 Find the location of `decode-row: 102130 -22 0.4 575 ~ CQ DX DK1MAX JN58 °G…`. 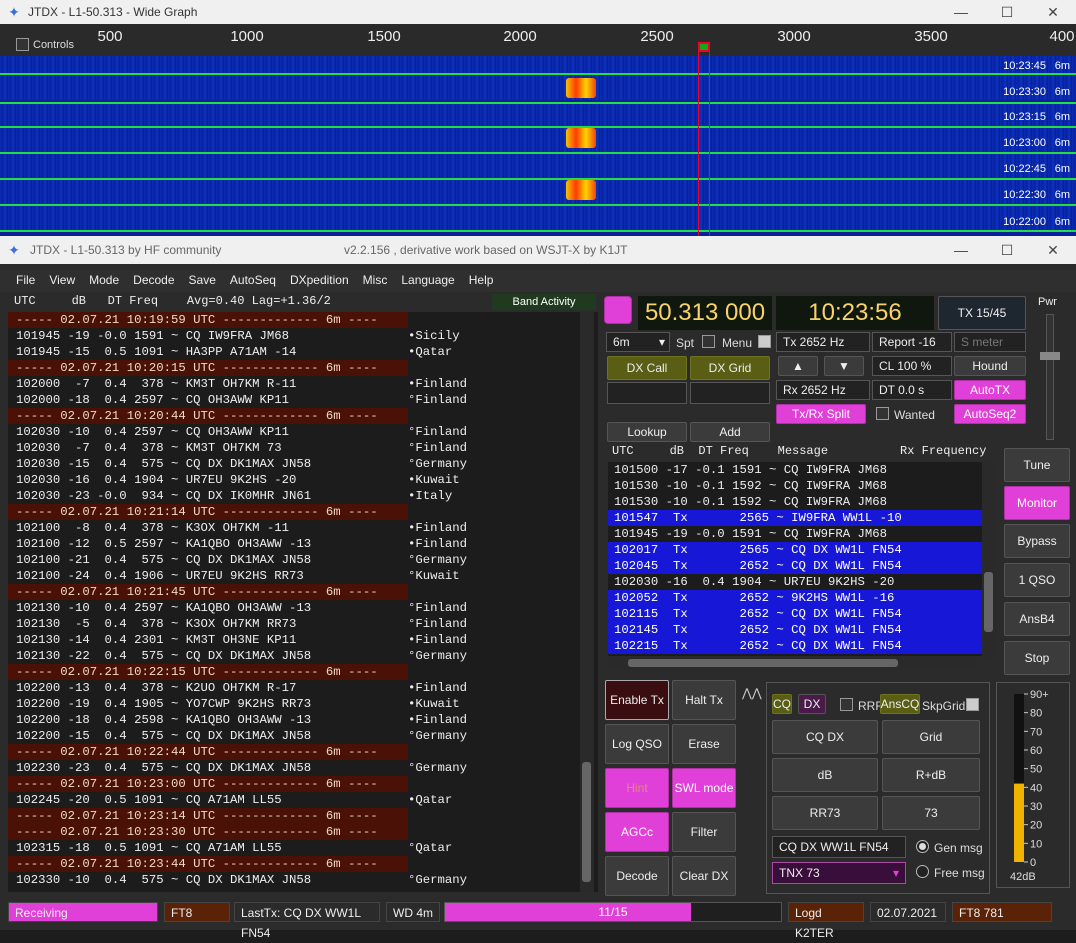

decode-row: 102130 -22 0.4 575 ~ CQ DX DK1MAX JN58 °G… is located at coordinates (303, 656).